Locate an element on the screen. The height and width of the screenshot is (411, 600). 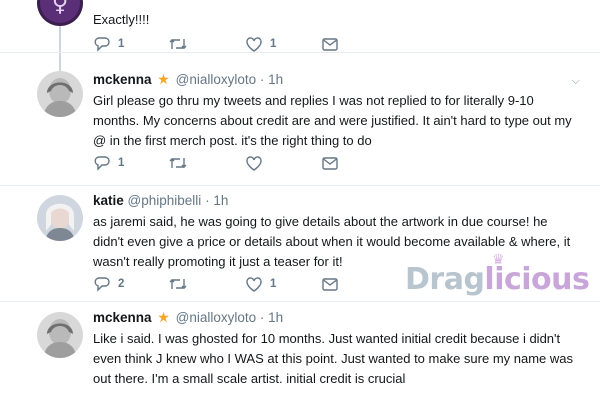
like-button is located at coordinates (283, 163).